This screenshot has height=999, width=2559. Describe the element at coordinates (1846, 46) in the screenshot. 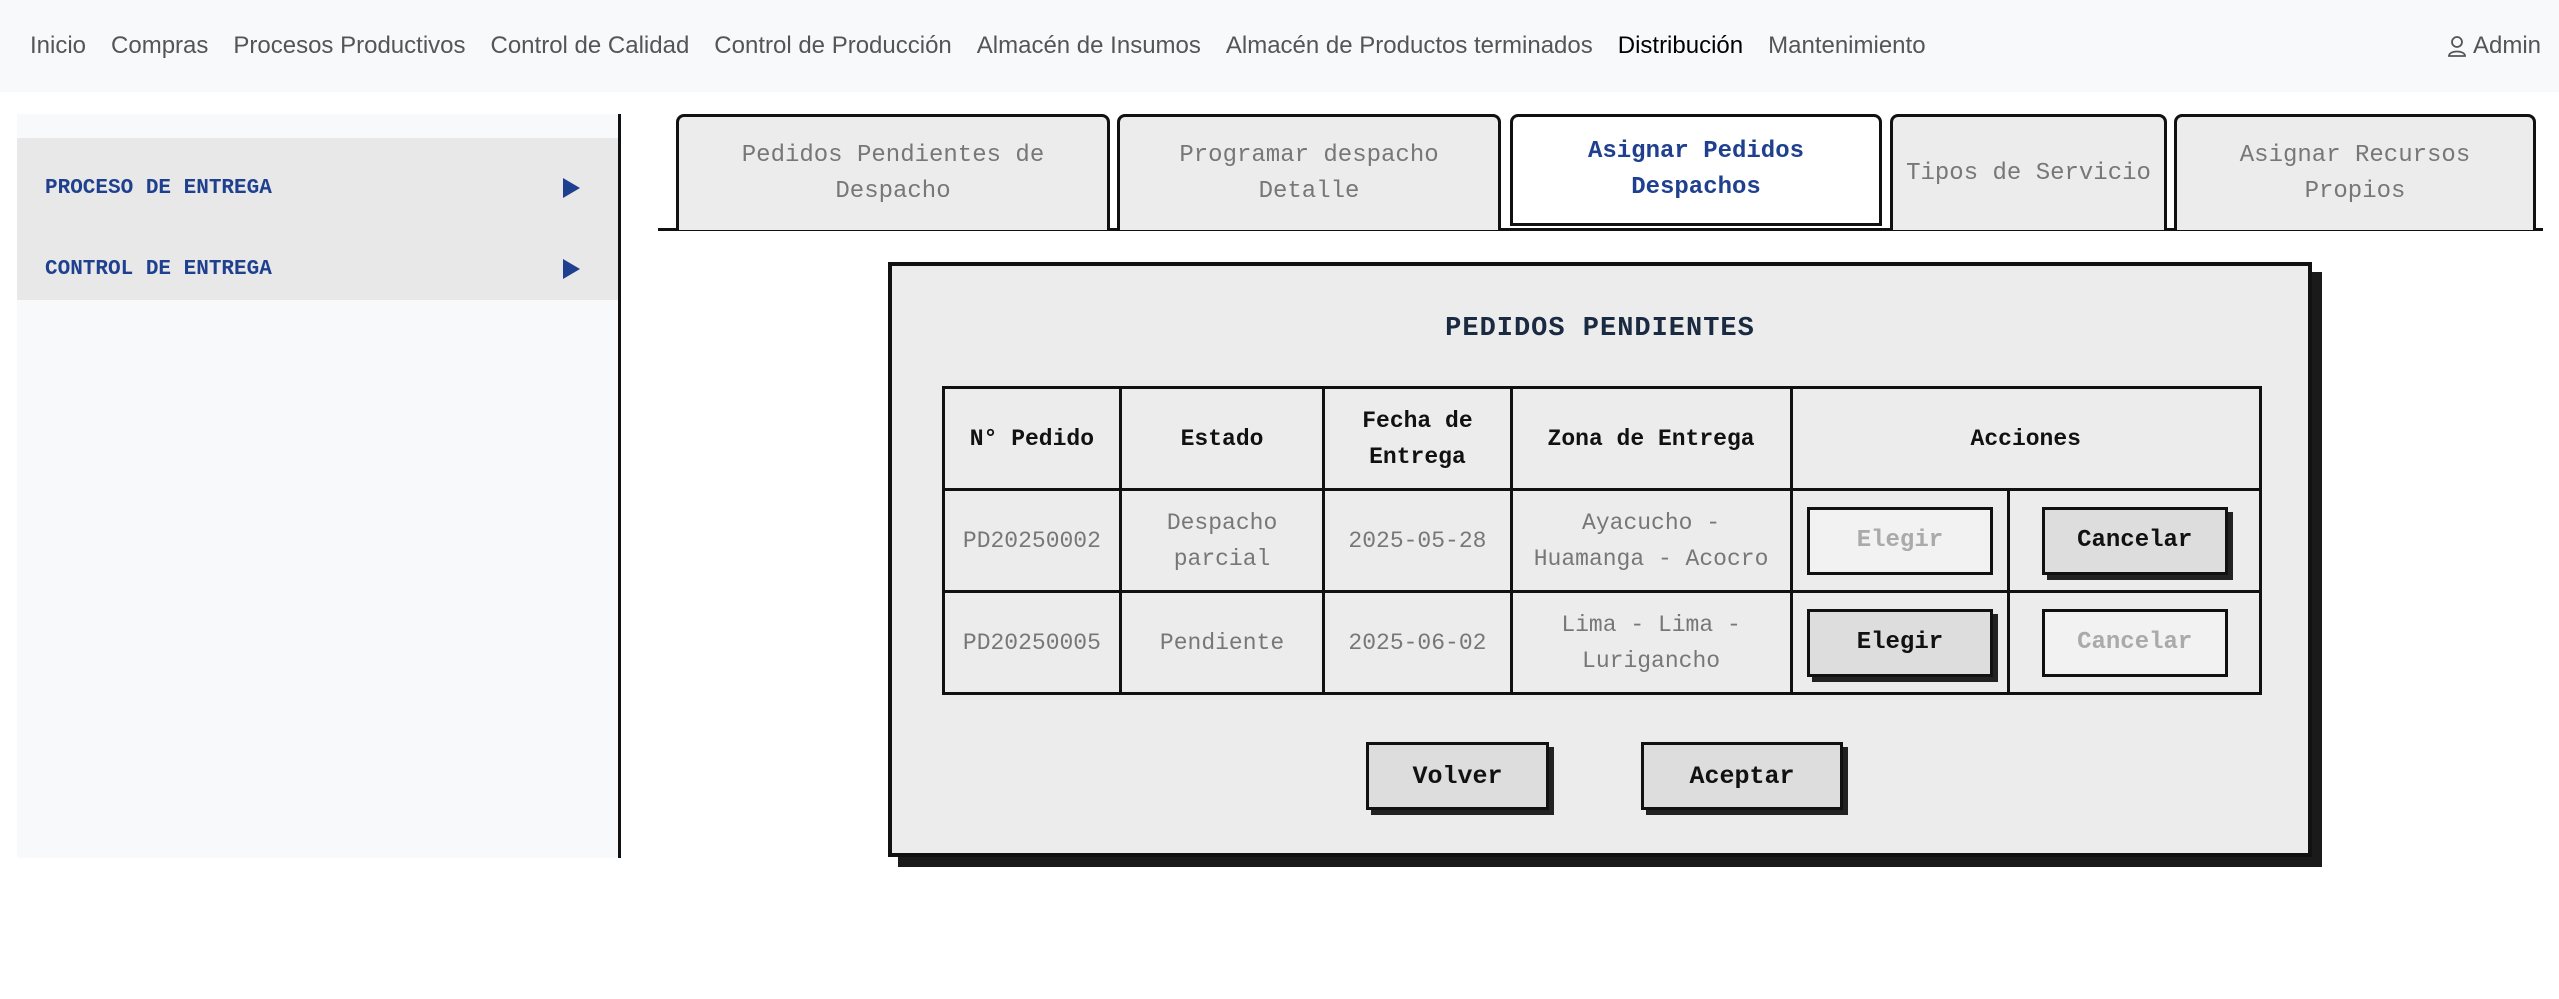

I see `nav-mantenimiento: Mantenimiento` at that location.